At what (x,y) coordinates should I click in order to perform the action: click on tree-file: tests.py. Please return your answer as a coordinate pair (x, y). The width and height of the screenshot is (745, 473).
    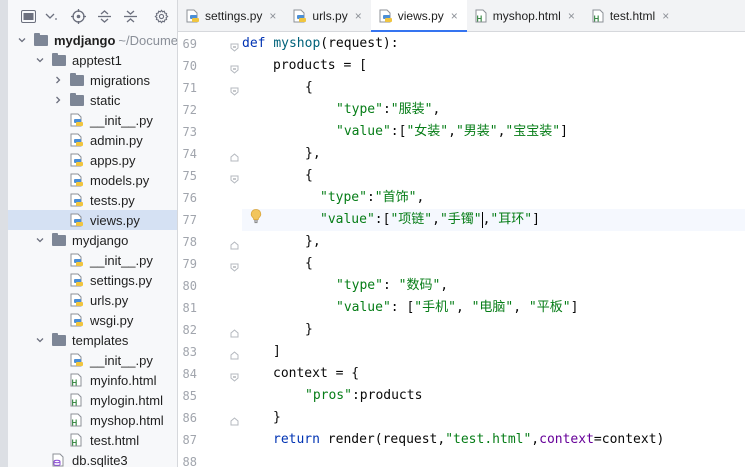
    Looking at the image, I should click on (92, 200).